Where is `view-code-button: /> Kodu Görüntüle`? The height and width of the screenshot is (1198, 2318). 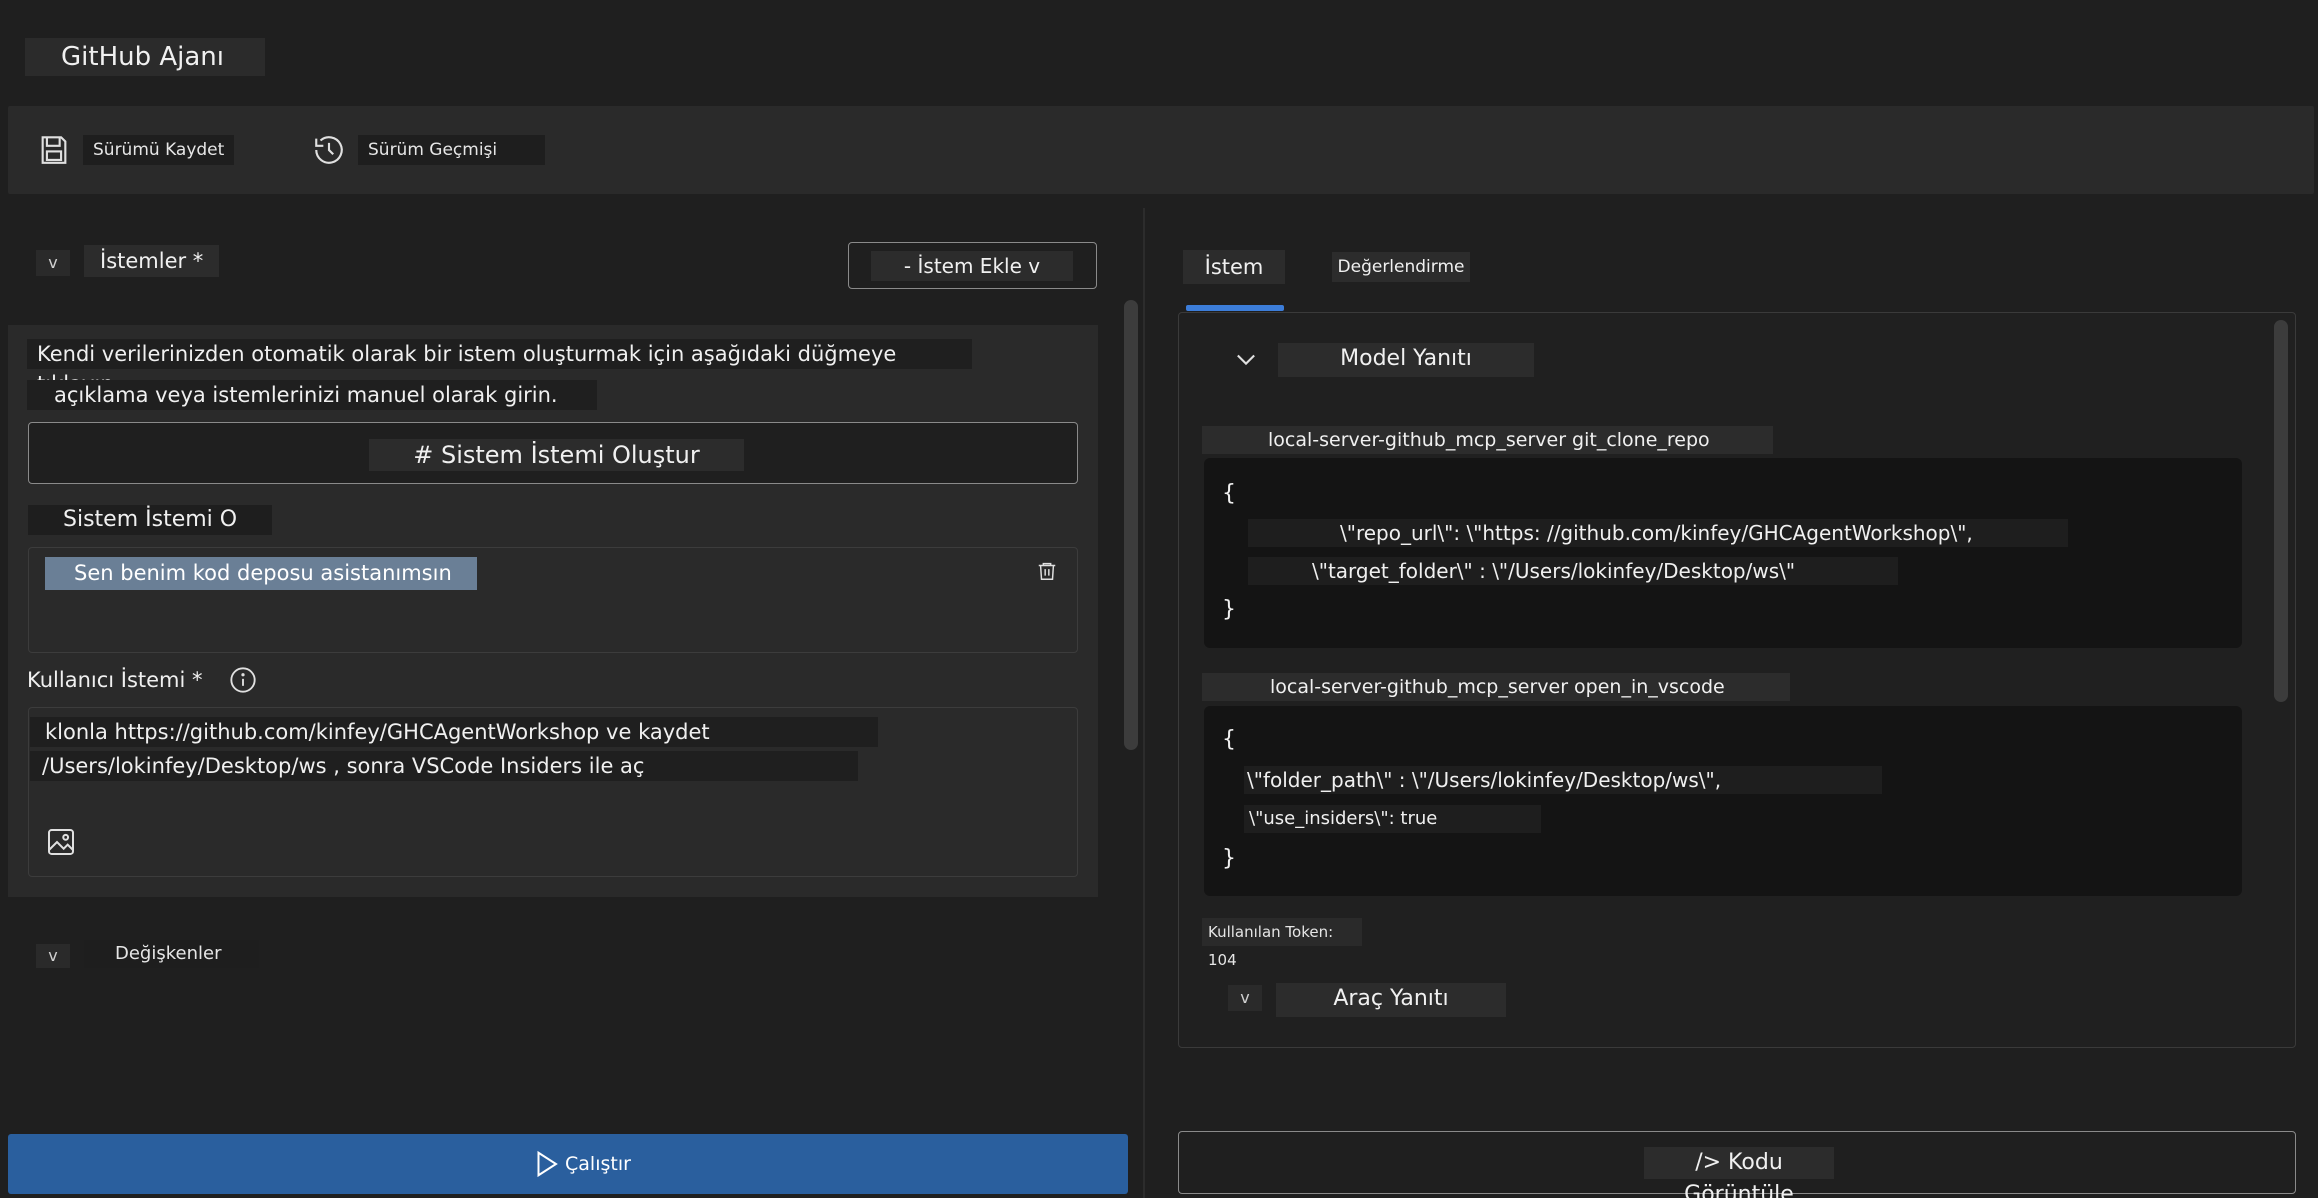 view-code-button: /> Kodu Görüntüle is located at coordinates (1737, 1164).